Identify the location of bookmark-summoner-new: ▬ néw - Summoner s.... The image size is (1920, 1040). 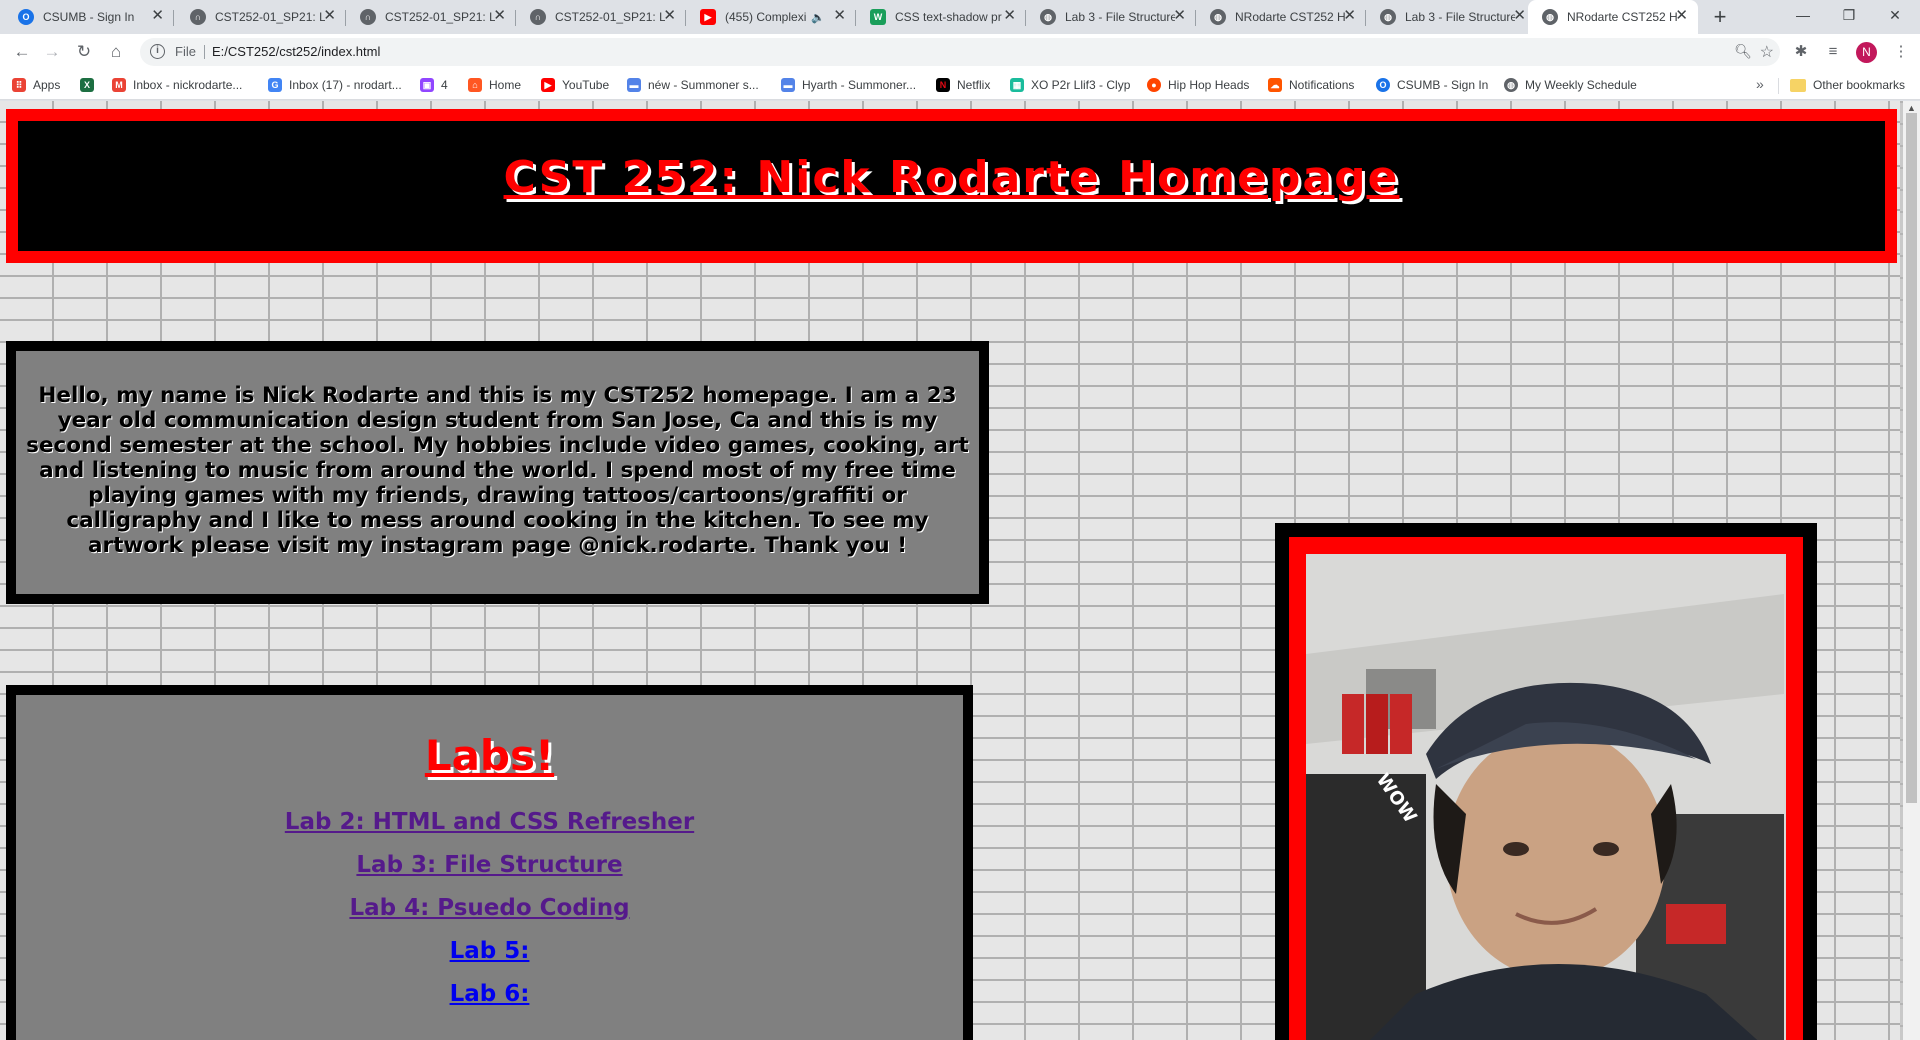
(693, 85).